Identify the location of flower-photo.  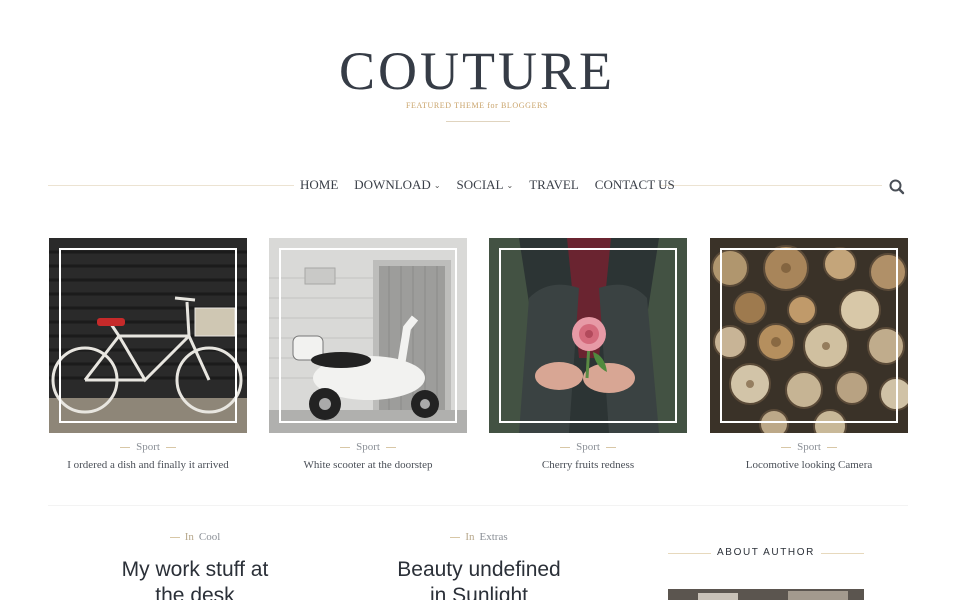
(588, 335).